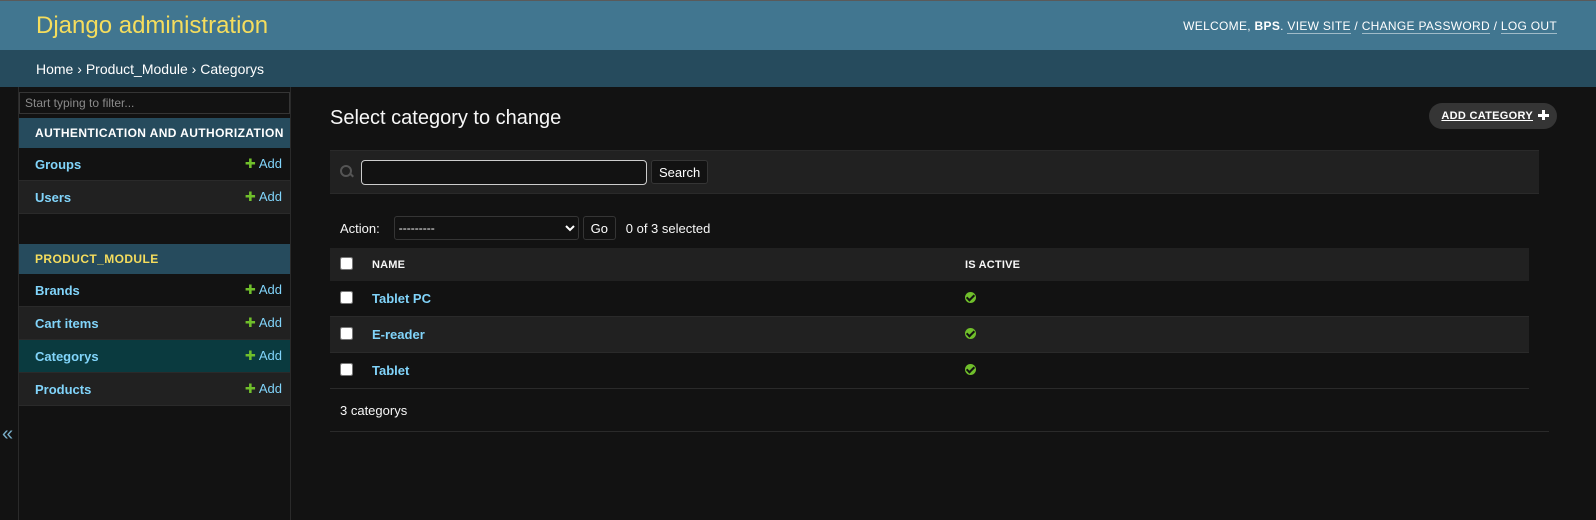 Image resolution: width=1596 pixels, height=520 pixels. Describe the element at coordinates (446, 118) in the screenshot. I see `page-title: Select category to change` at that location.